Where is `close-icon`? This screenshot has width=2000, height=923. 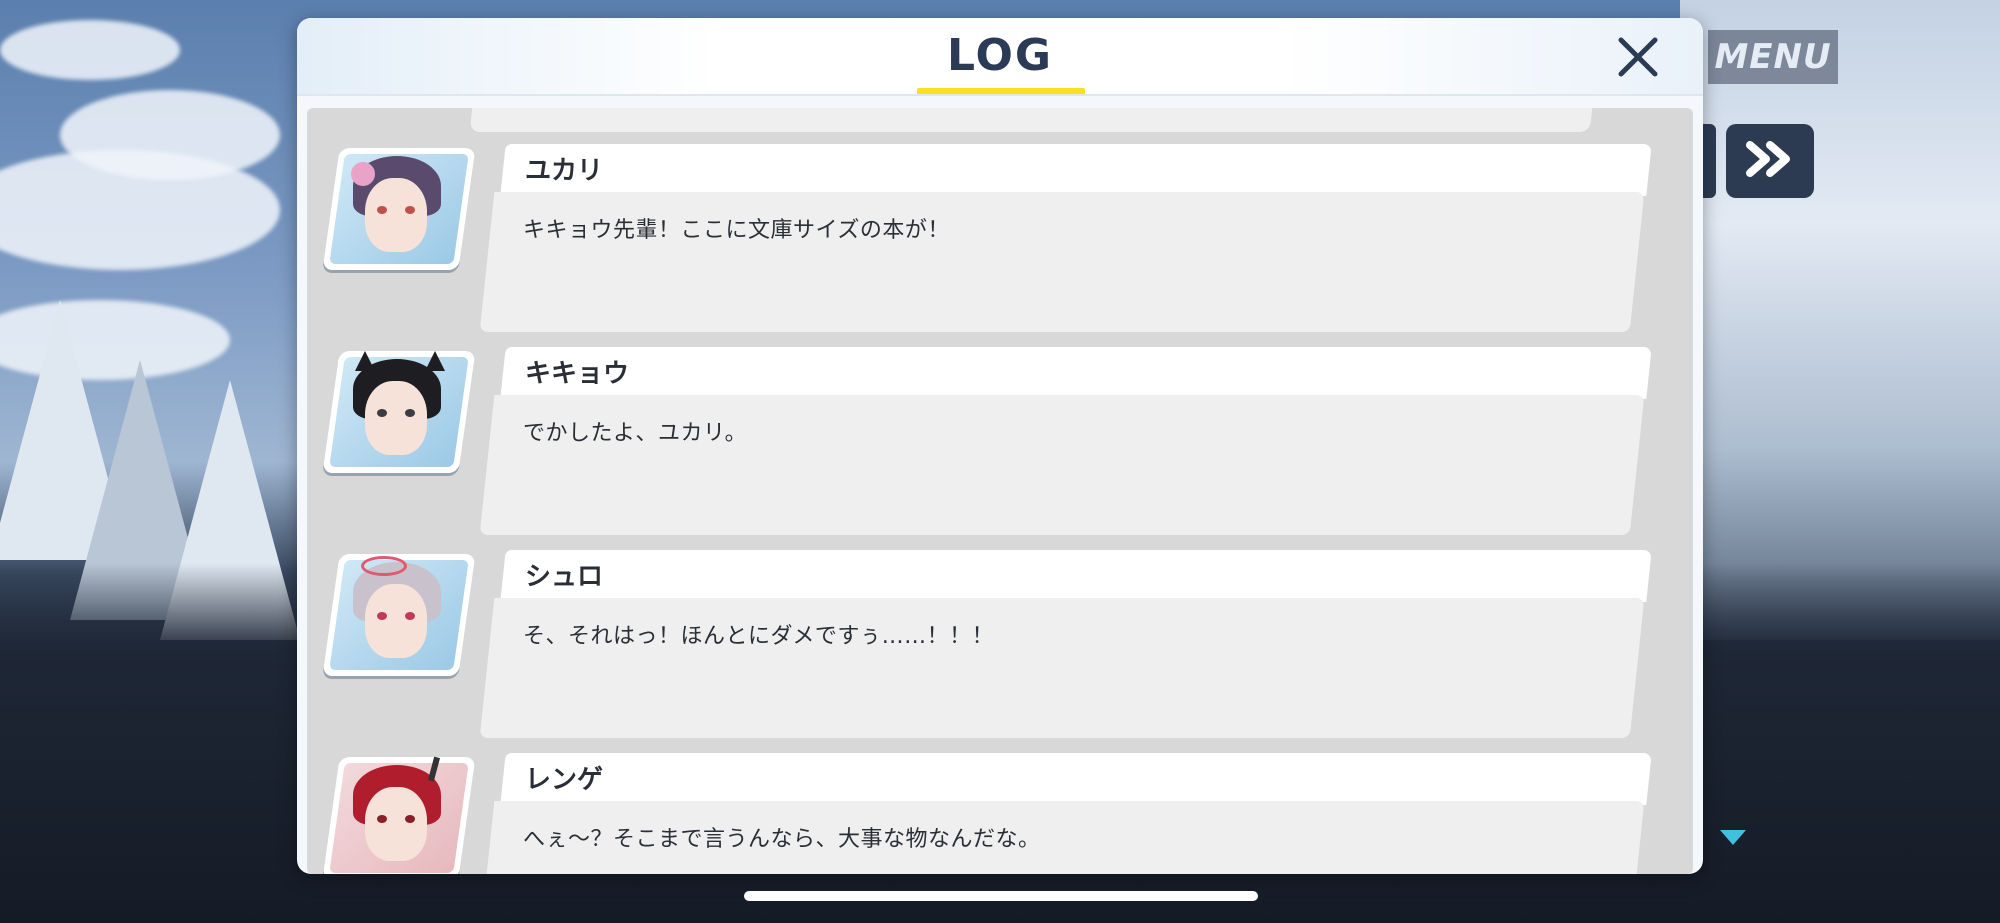
close-icon is located at coordinates (1638, 61).